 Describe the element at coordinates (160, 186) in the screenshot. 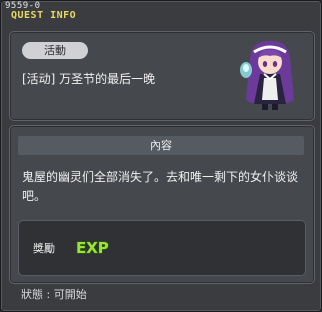

I see `quest-description: 鬼屋的幽灵们全部消失了。去和唯一剩下的女仆谈谈吧。` at that location.